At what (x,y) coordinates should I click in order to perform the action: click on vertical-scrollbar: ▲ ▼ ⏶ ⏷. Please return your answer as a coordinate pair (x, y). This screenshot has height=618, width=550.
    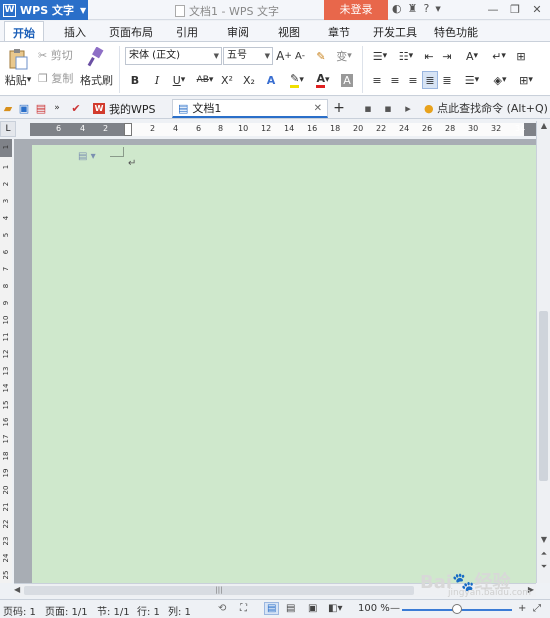
    Looking at the image, I should click on (543, 352).